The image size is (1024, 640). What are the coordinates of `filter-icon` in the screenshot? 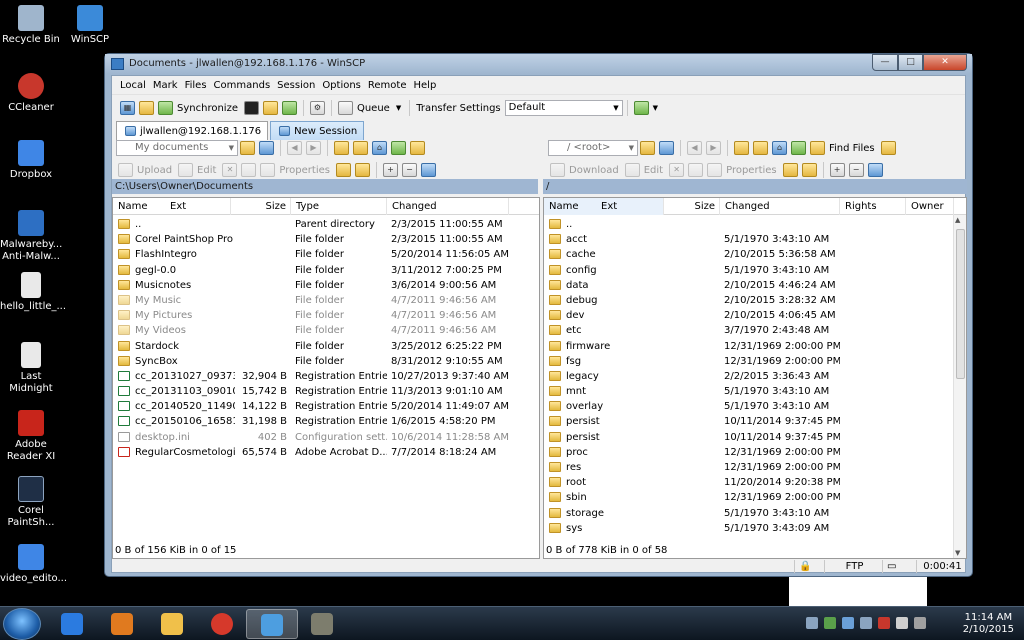 It's located at (428, 170).